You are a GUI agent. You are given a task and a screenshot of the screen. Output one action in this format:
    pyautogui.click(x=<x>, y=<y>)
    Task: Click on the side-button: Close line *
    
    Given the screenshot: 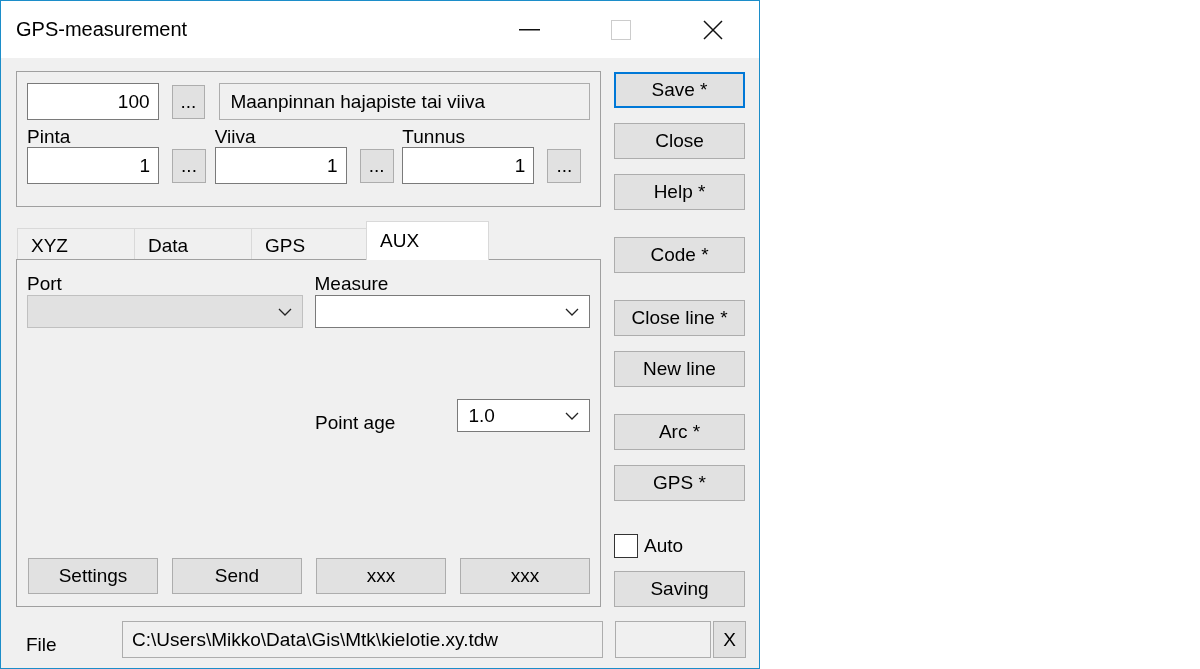 What is the action you would take?
    pyautogui.click(x=679, y=318)
    